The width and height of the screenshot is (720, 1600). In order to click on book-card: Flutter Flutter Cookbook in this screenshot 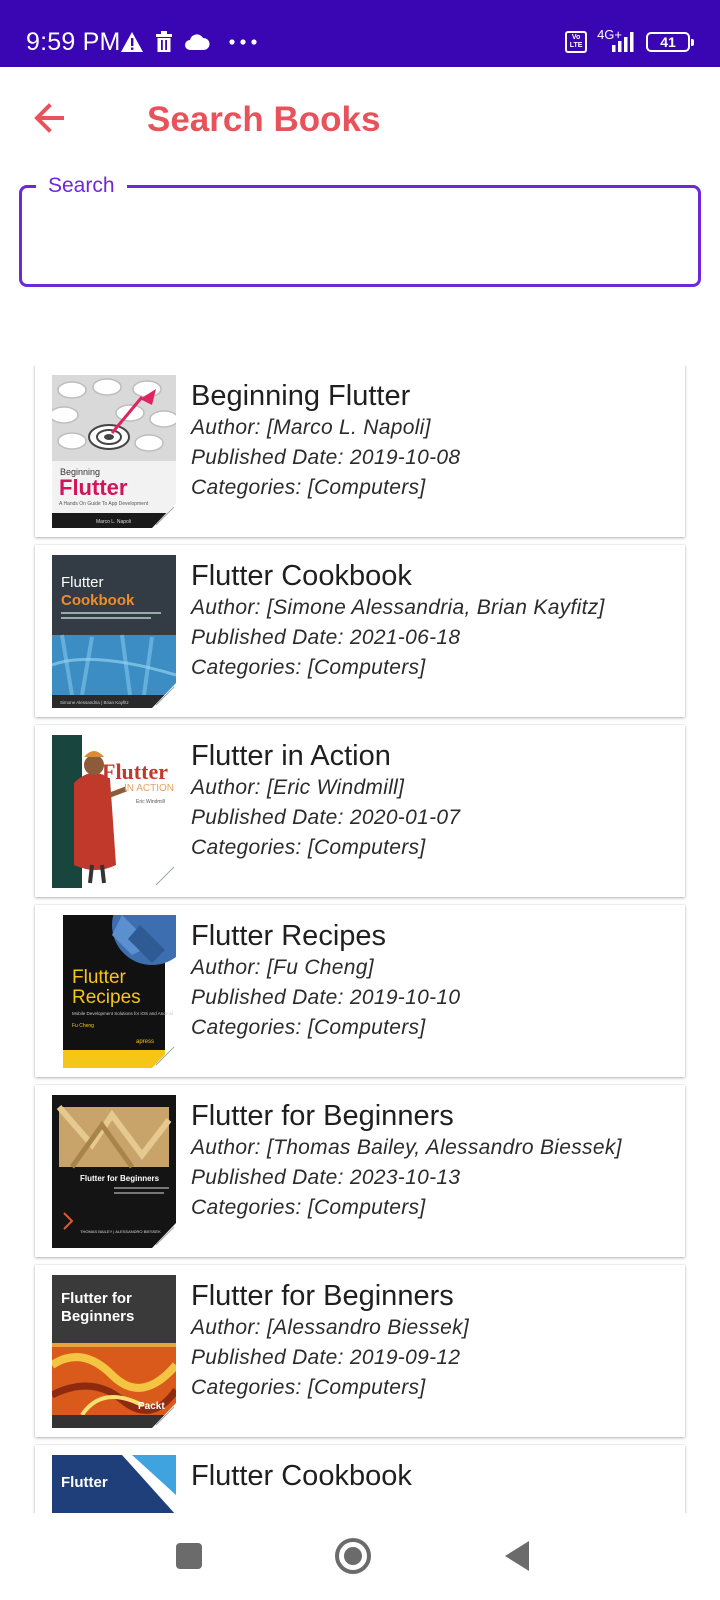, I will do `click(360, 1479)`.